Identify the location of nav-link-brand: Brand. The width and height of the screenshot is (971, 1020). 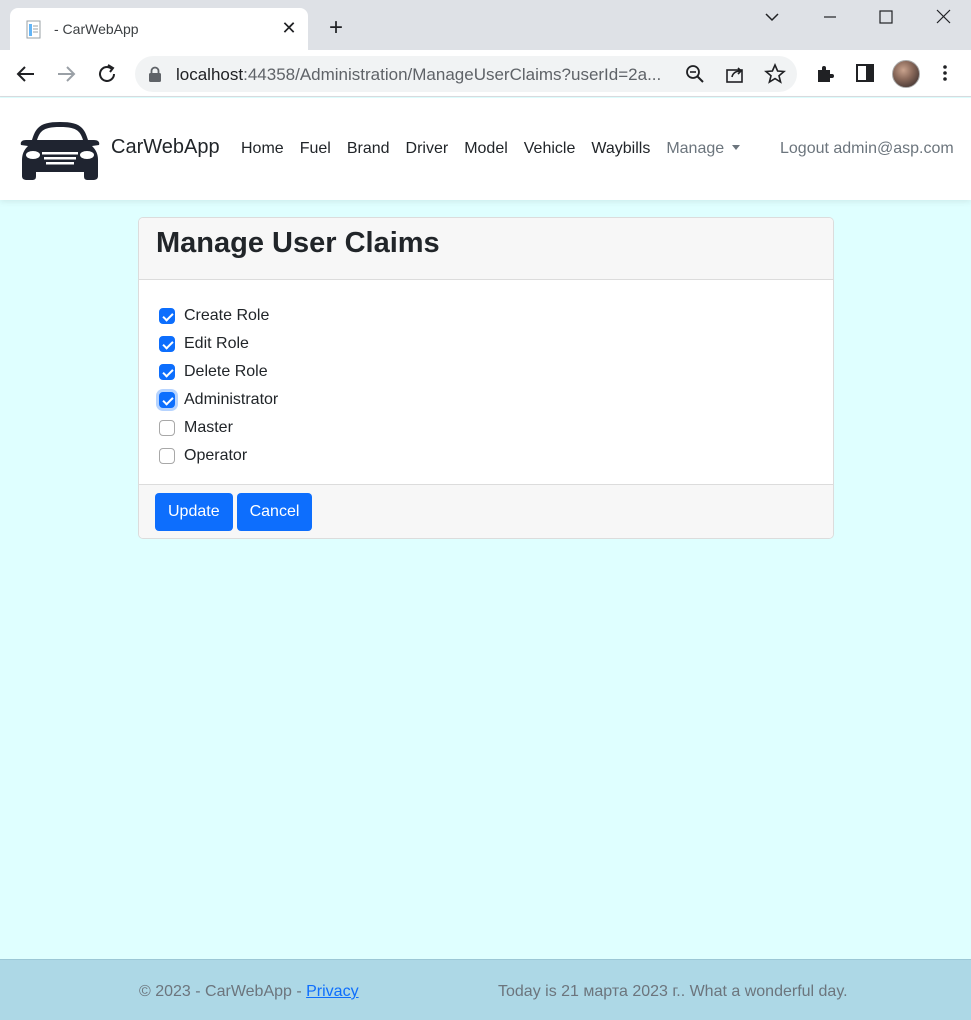
(368, 149).